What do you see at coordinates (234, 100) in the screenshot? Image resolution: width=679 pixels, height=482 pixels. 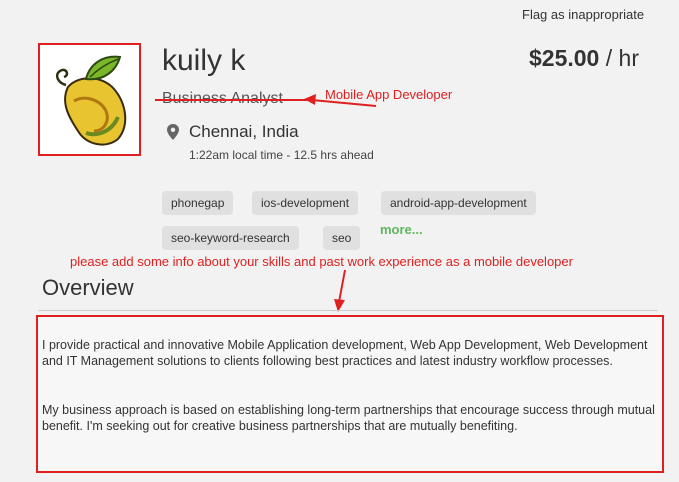 I see `strikethrough-annotation` at bounding box center [234, 100].